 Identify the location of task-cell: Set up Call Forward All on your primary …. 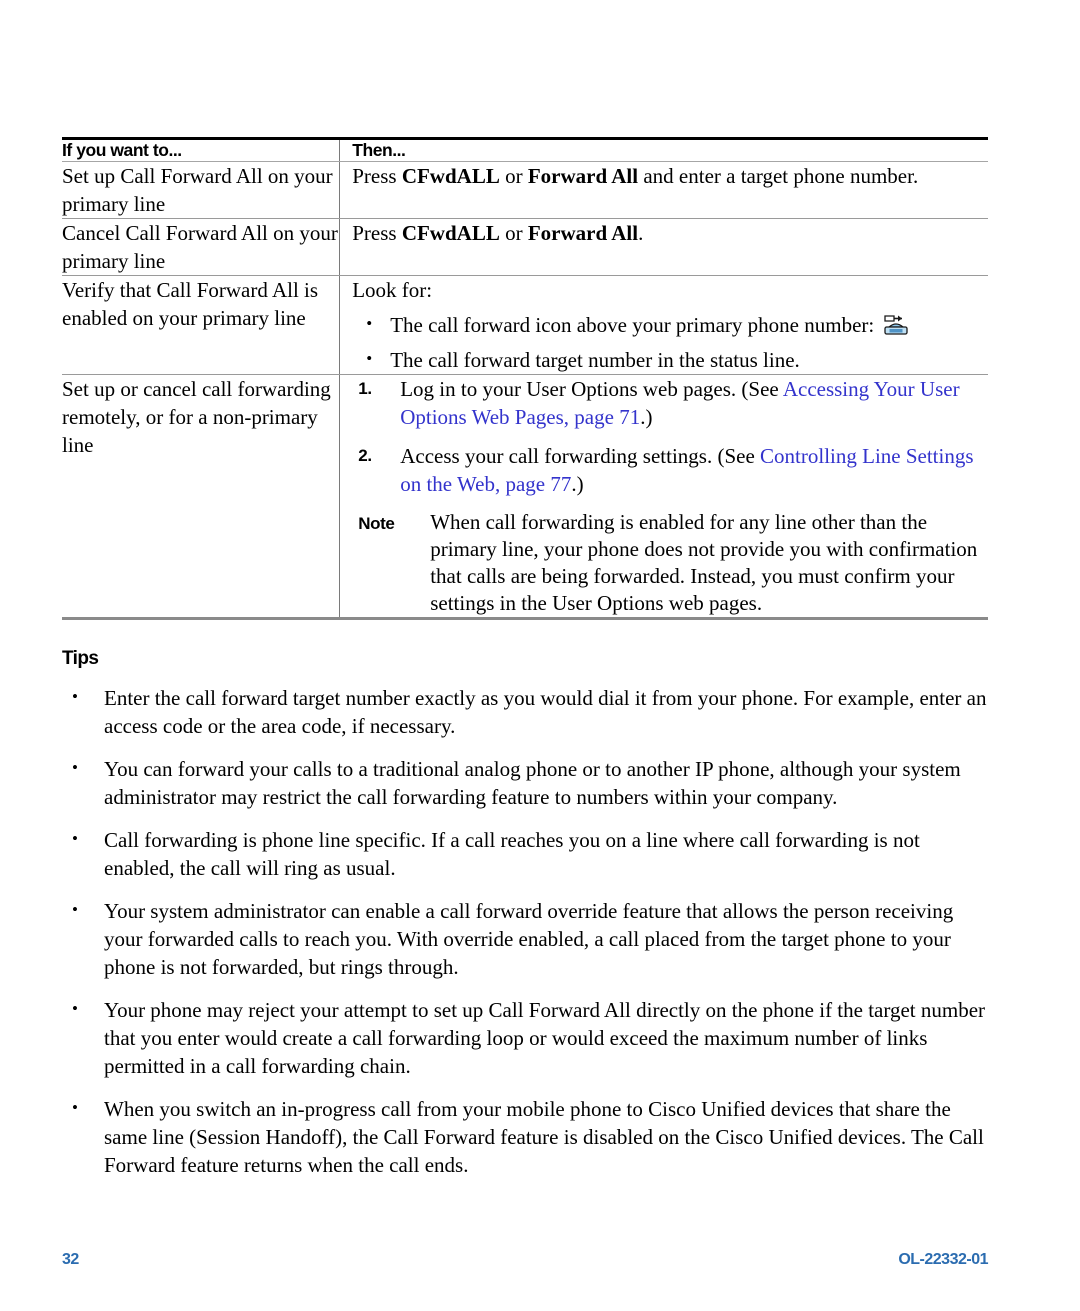
(201, 190).